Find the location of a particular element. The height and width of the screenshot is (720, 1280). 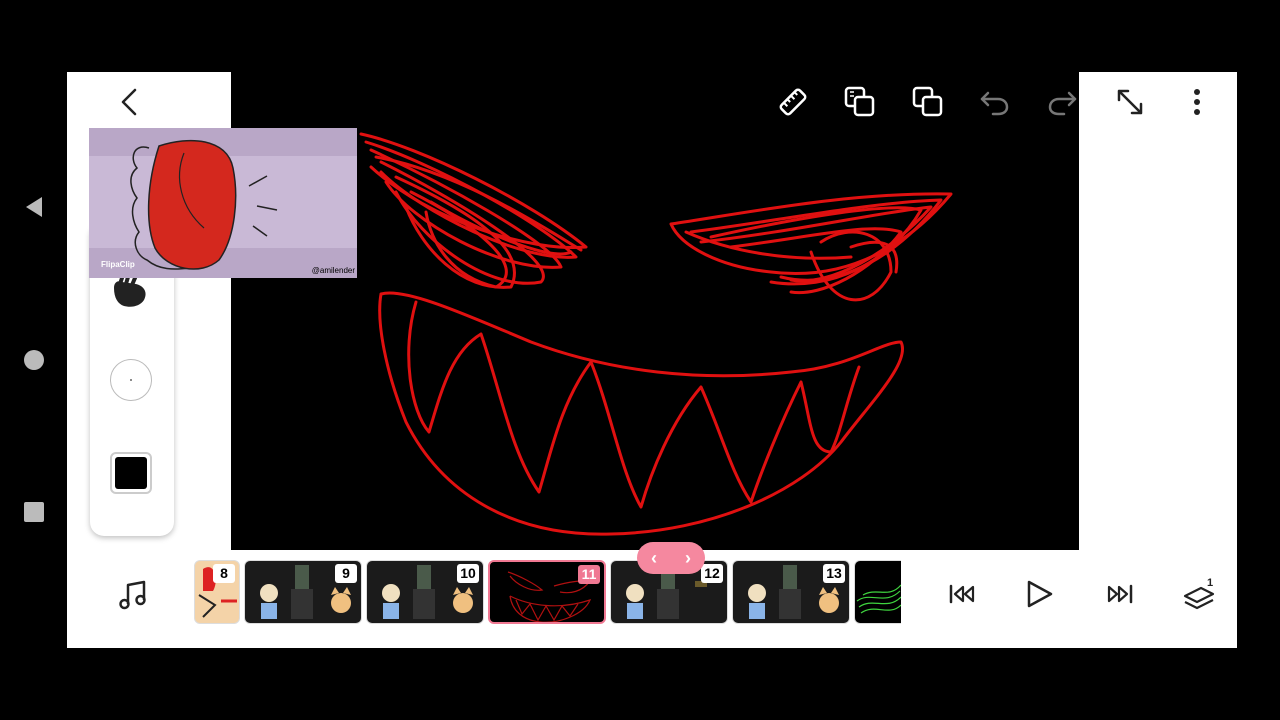

undo-icon is located at coordinates (995, 102).